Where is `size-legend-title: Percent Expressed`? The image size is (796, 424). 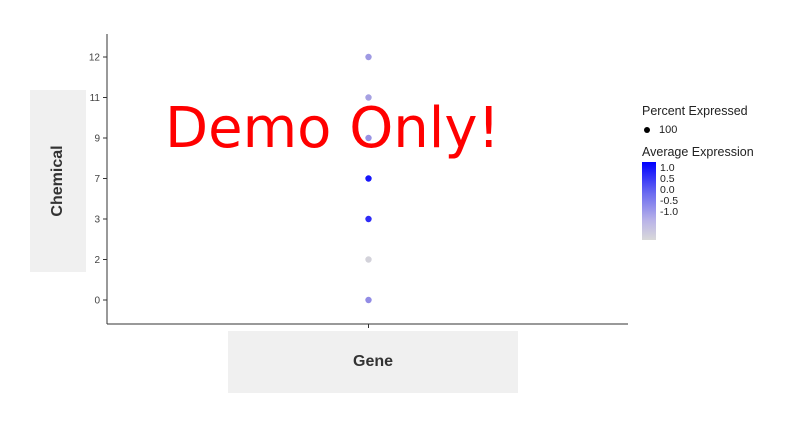
size-legend-title: Percent Expressed is located at coordinates (695, 111).